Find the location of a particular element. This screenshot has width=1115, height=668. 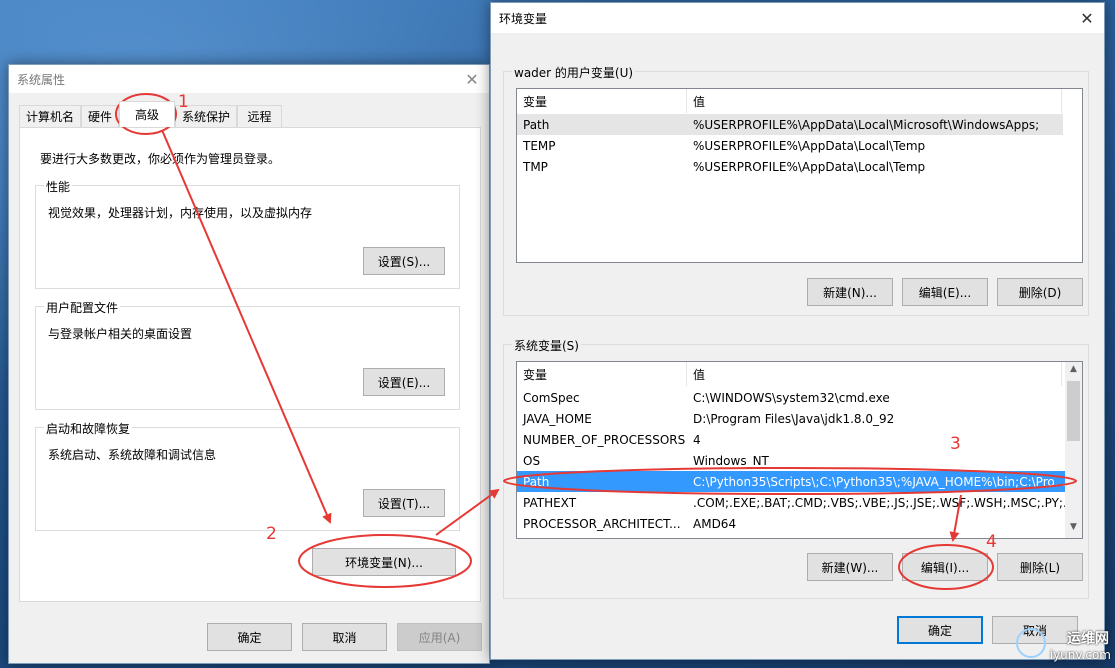

variable-value: AMD64 is located at coordinates (715, 523).